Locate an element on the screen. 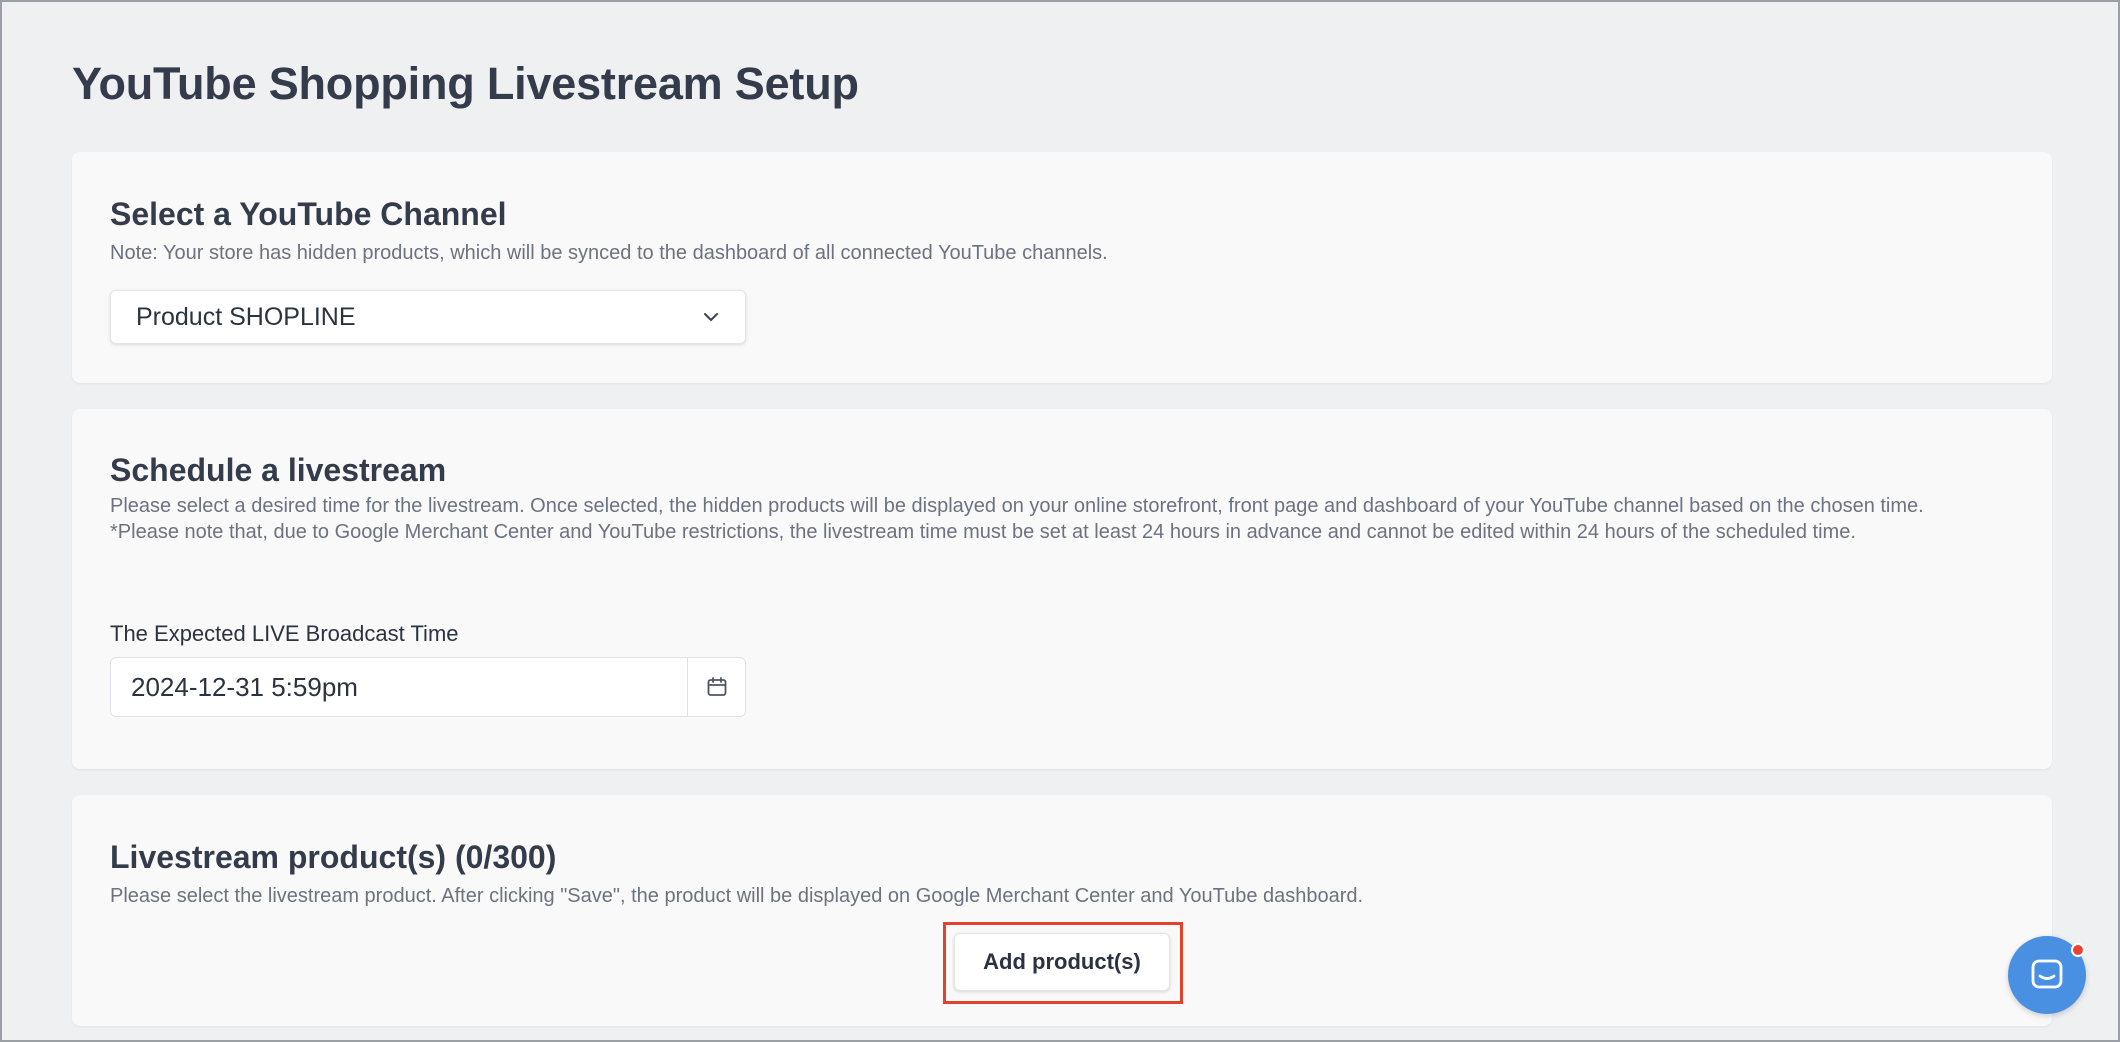 The image size is (2120, 1042). schedule-heading: Schedule a livestream is located at coordinates (278, 470).